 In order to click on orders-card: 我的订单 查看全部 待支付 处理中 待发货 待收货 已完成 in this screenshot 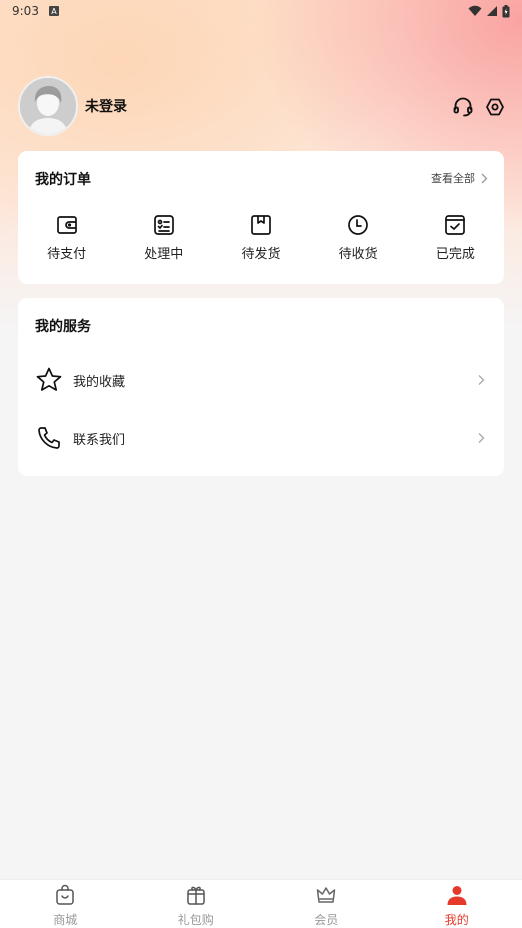, I will do `click(261, 217)`.